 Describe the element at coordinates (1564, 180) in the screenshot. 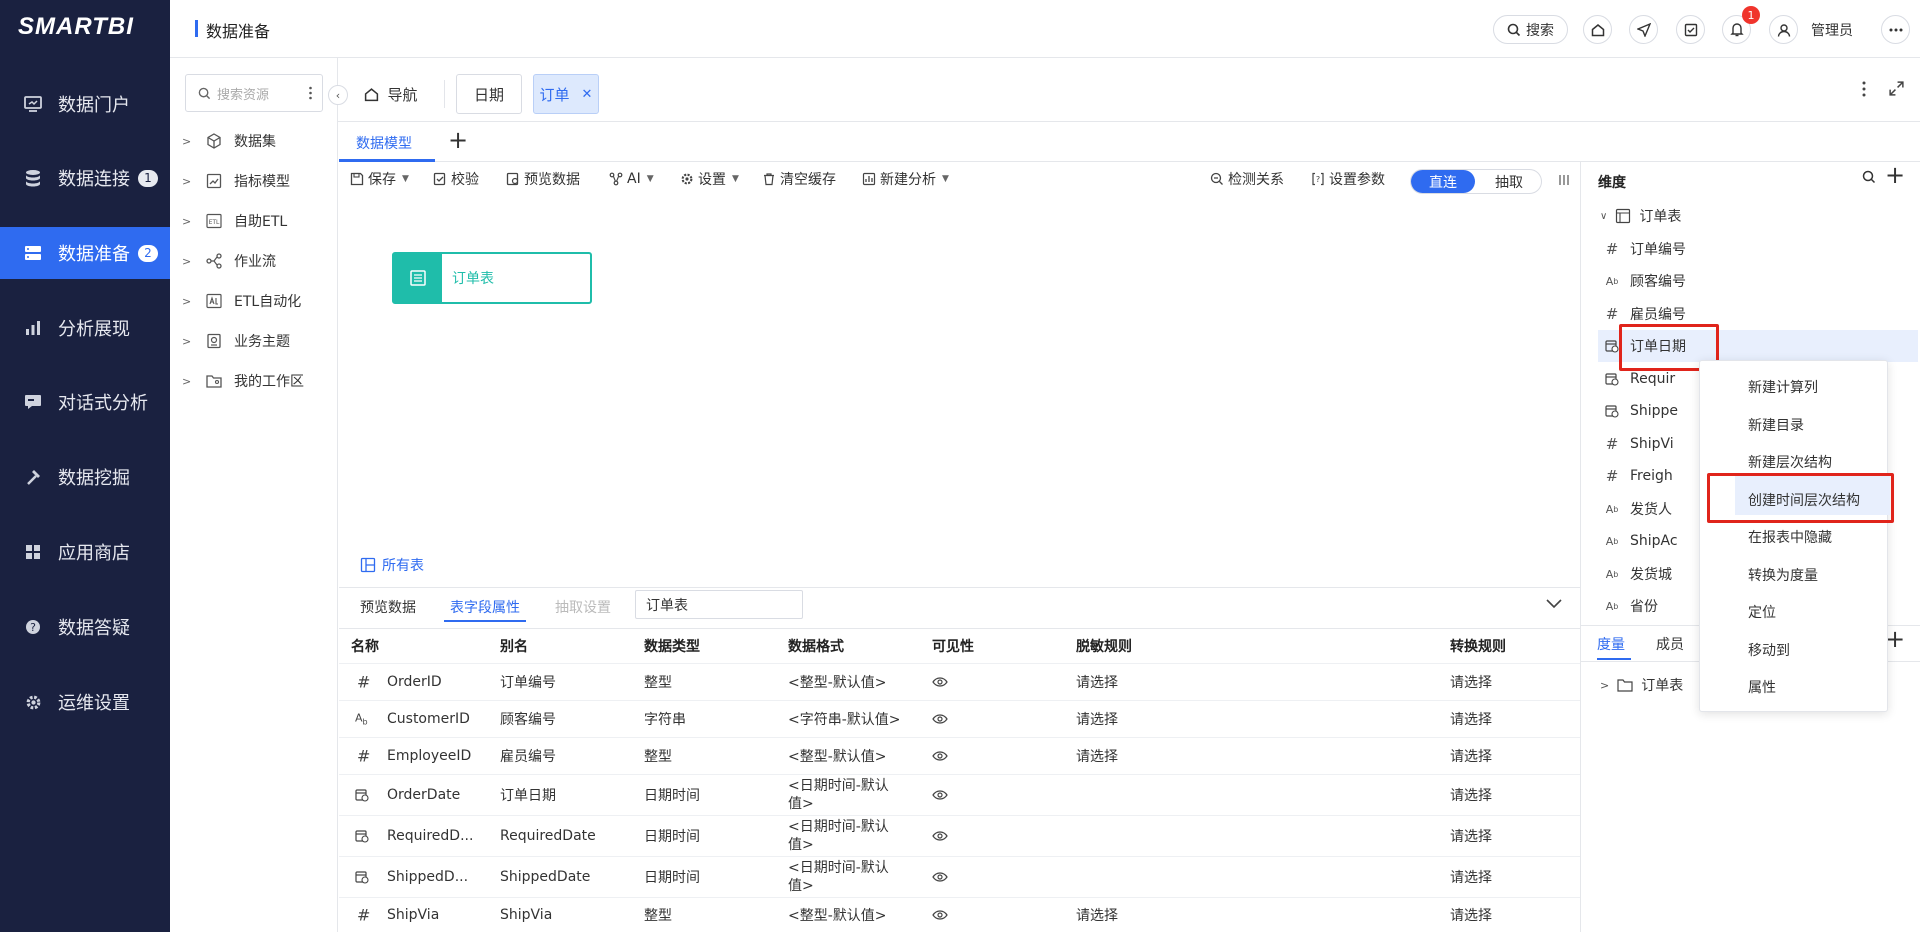

I see `columns-icon` at that location.